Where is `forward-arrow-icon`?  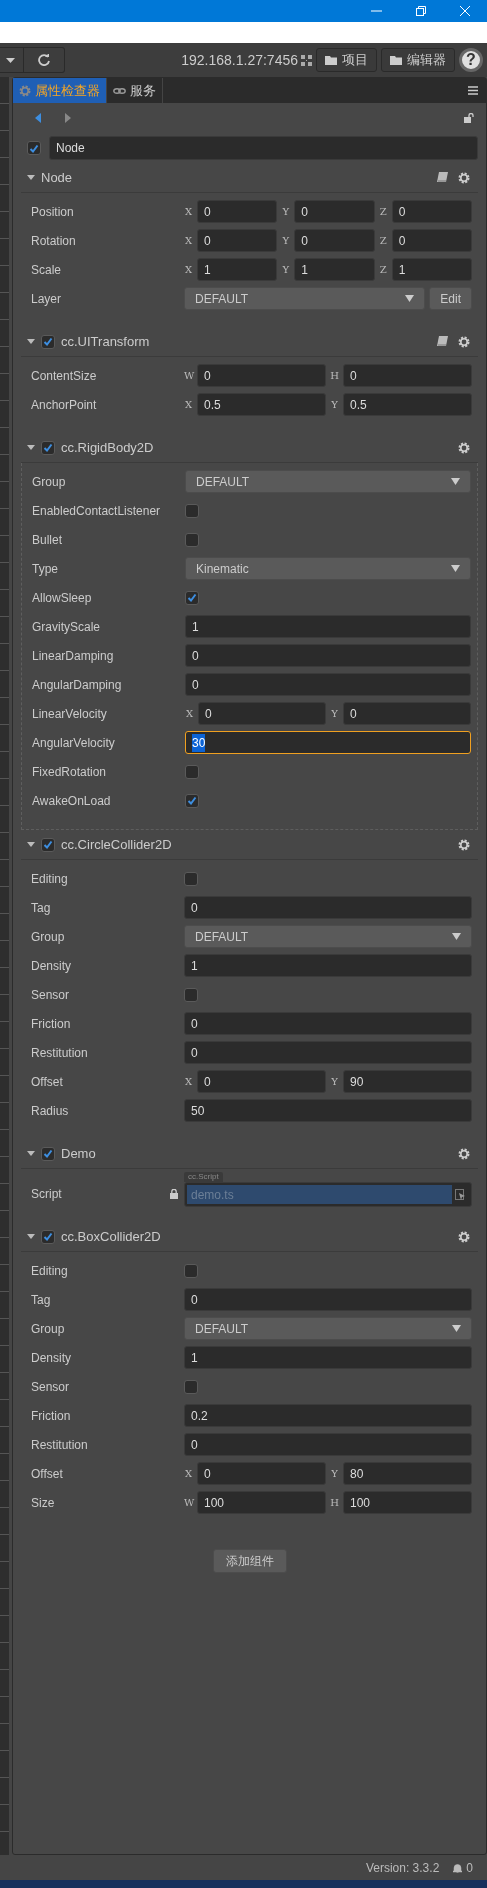
forward-arrow-icon is located at coordinates (68, 118).